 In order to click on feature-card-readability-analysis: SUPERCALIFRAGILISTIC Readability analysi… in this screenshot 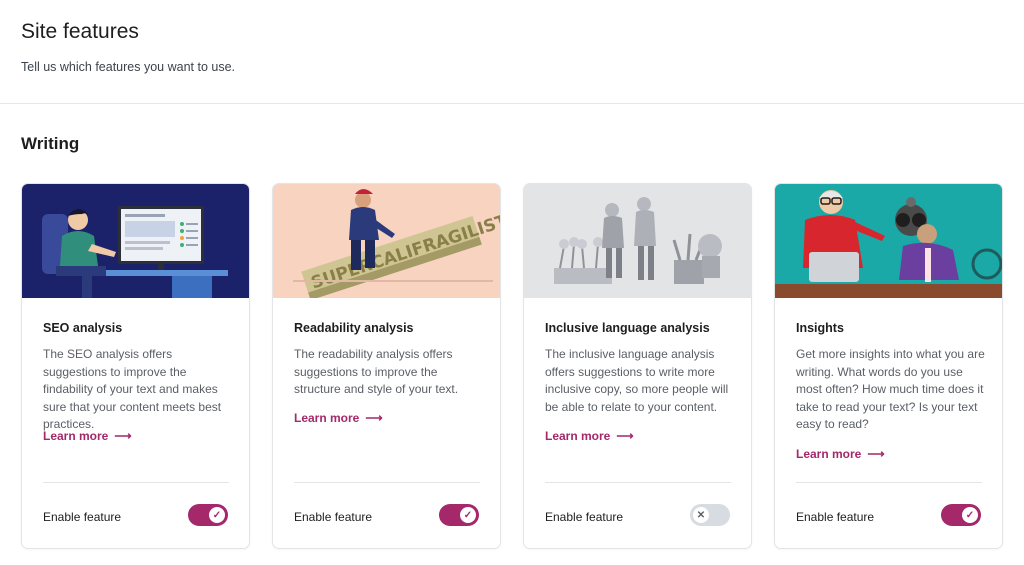, I will do `click(386, 366)`.